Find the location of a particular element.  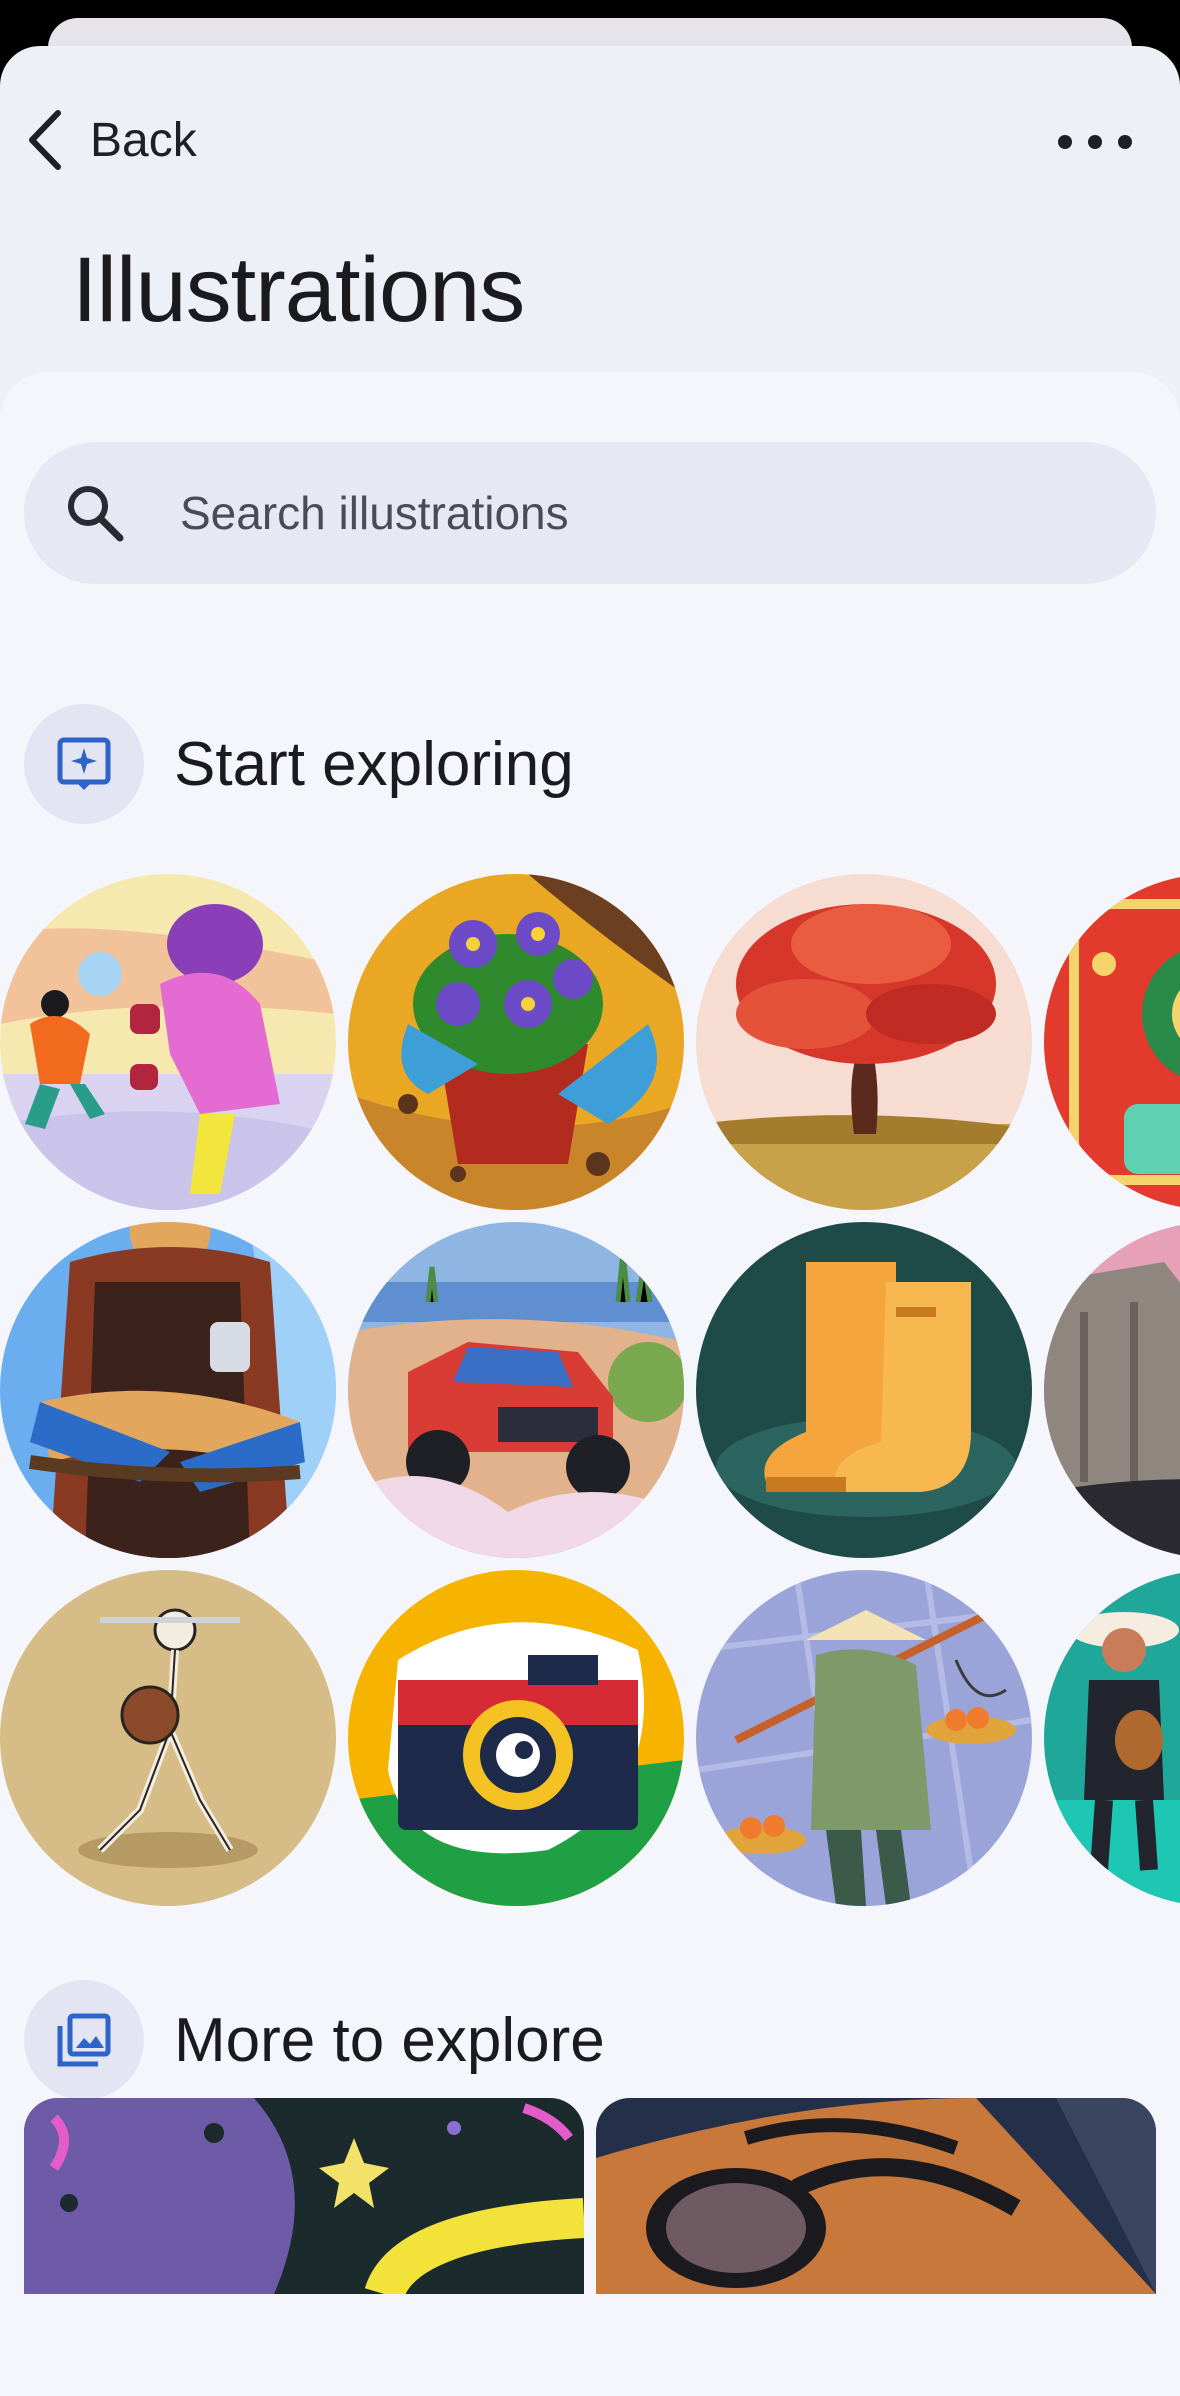

illustration-skeleton-warrior is located at coordinates (168, 1738).